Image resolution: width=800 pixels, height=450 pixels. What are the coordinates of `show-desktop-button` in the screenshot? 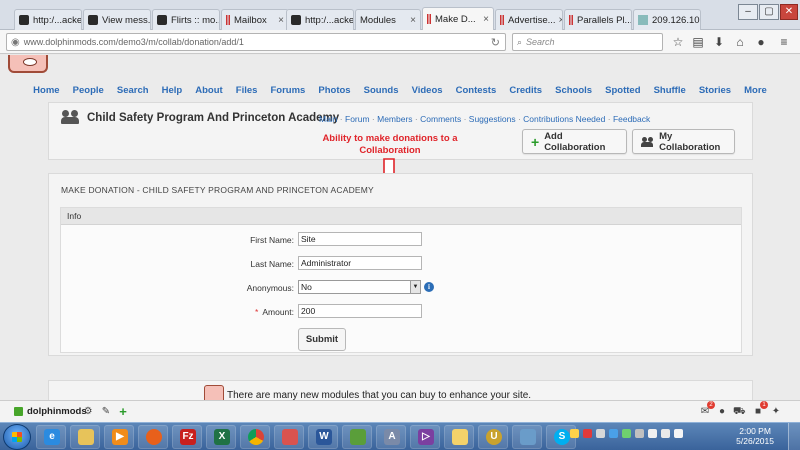 It's located at (794, 436).